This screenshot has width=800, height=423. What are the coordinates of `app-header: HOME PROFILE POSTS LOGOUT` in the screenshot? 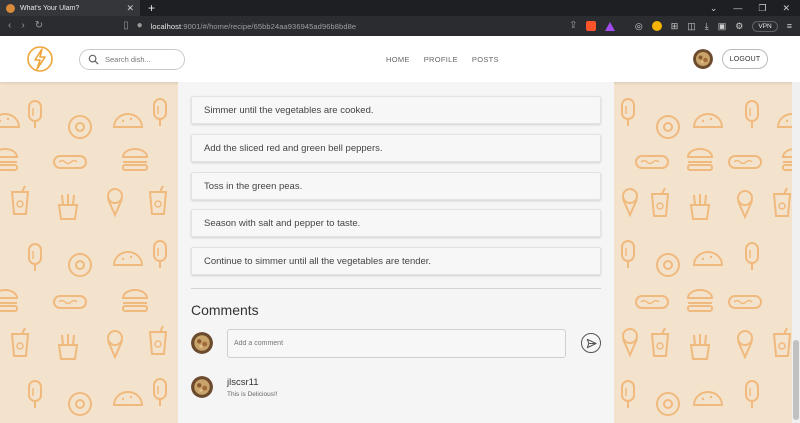 It's located at (400, 59).